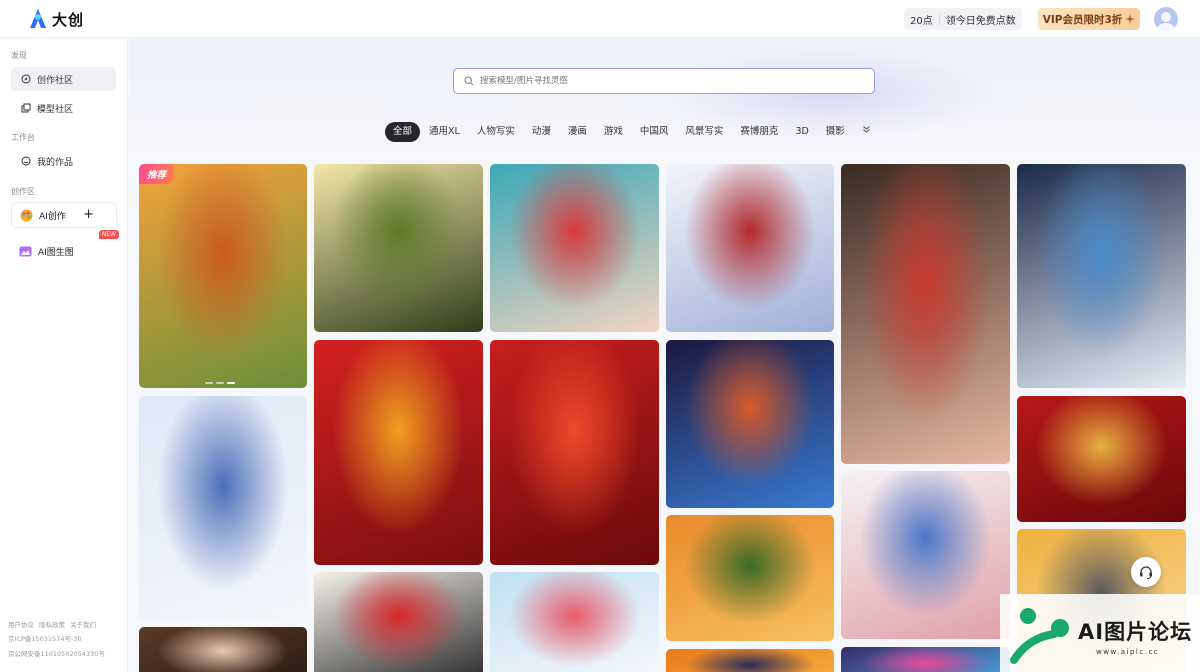  What do you see at coordinates (108, 234) in the screenshot?
I see `new-badge: NEW` at bounding box center [108, 234].